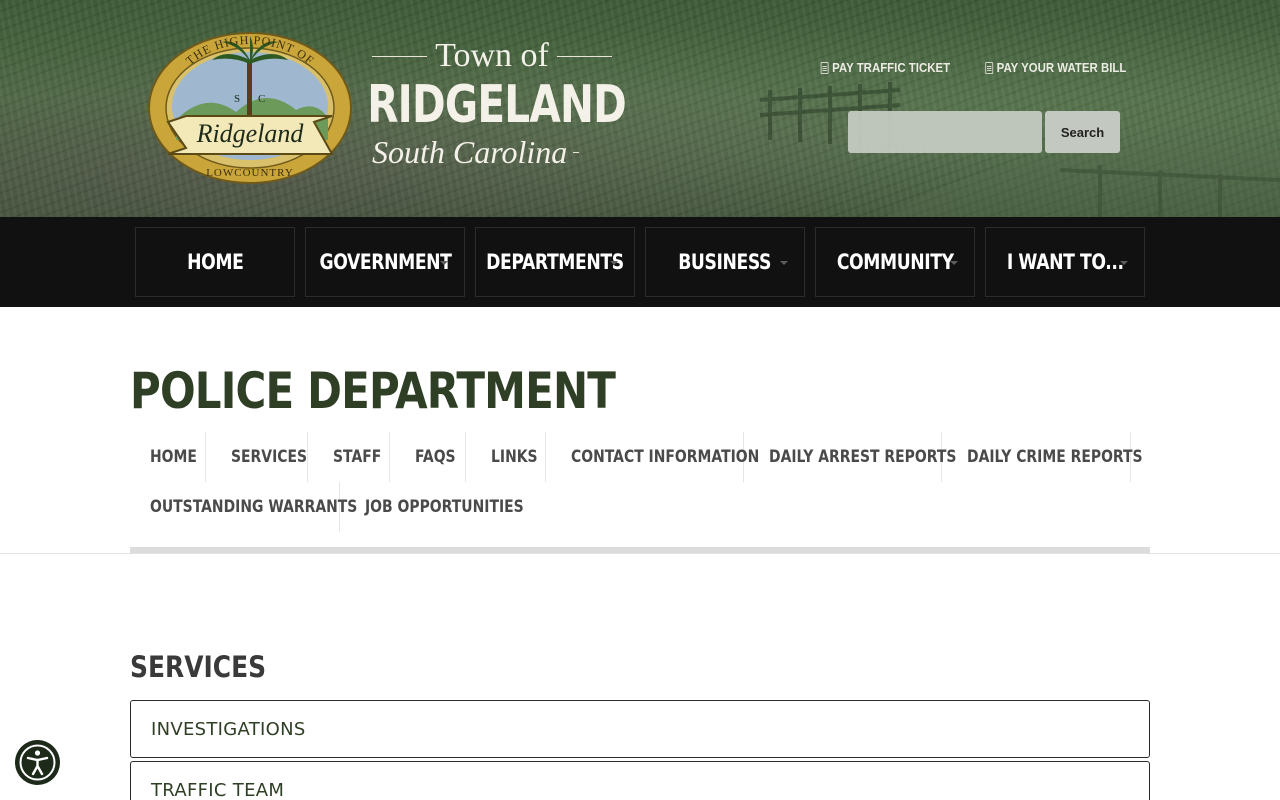 This screenshot has width=1280, height=800. Describe the element at coordinates (895, 262) in the screenshot. I see `main-nav-community: COMMUNITY` at that location.